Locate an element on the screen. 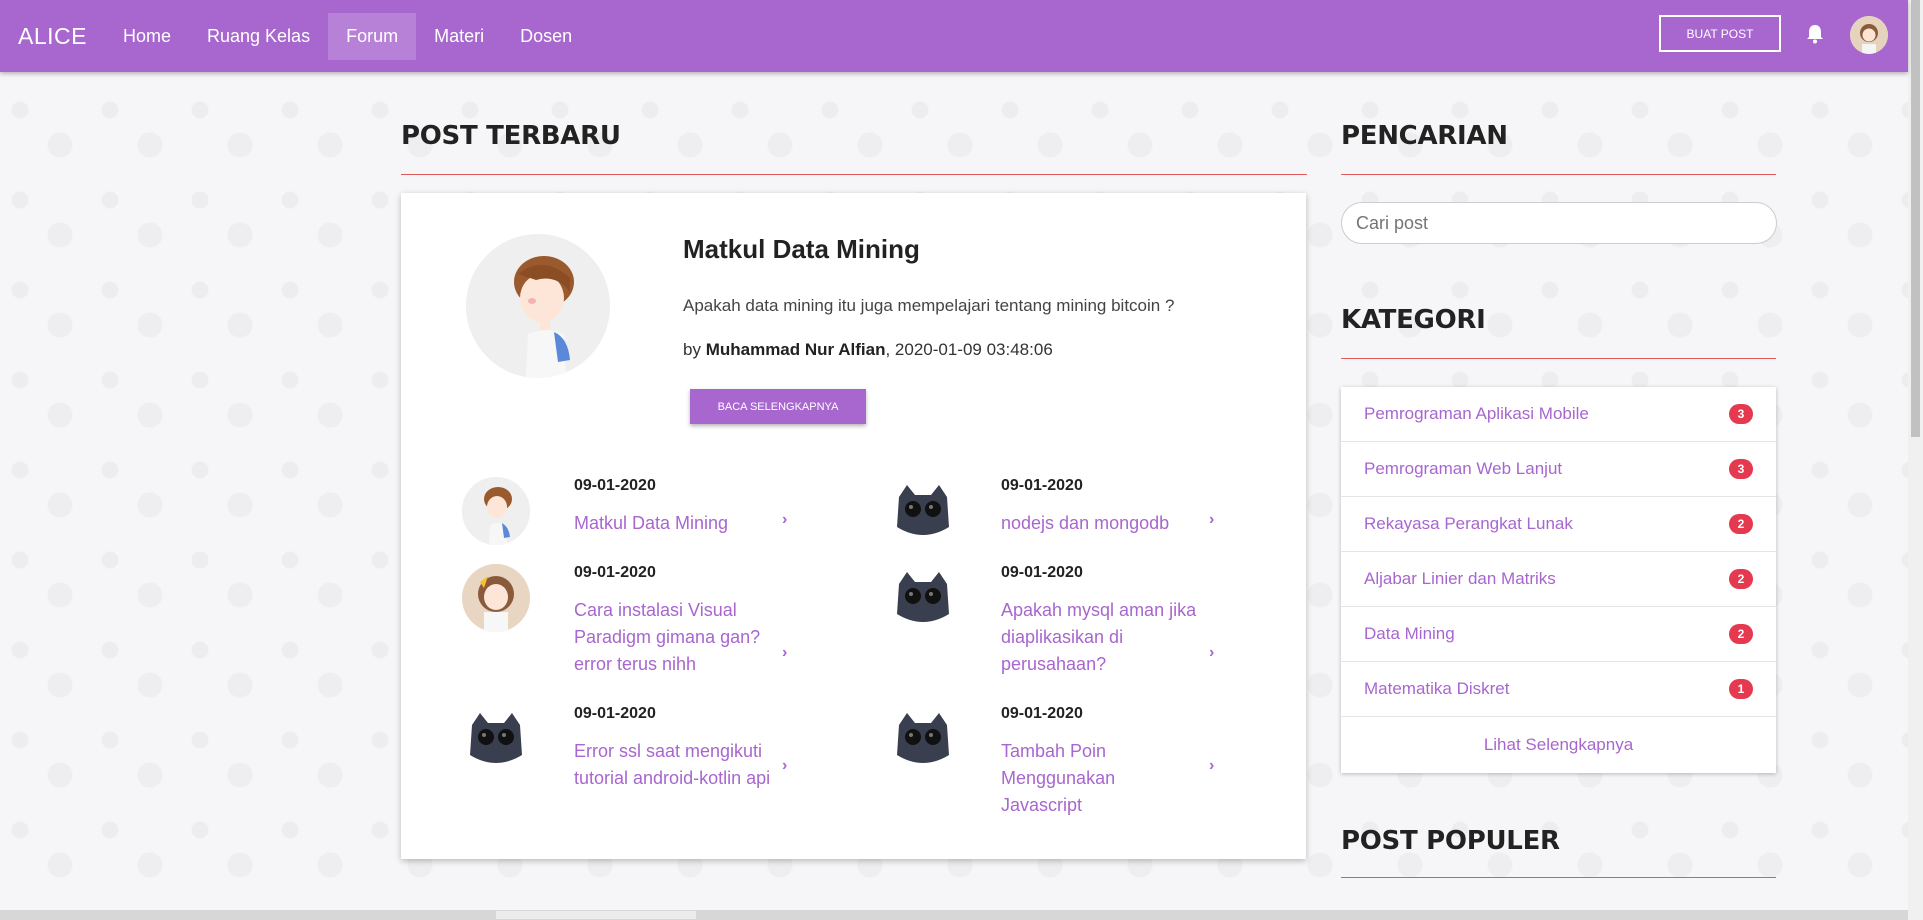 The height and width of the screenshot is (920, 1923). popular-posts-heading: POST POPULER is located at coordinates (1450, 841).